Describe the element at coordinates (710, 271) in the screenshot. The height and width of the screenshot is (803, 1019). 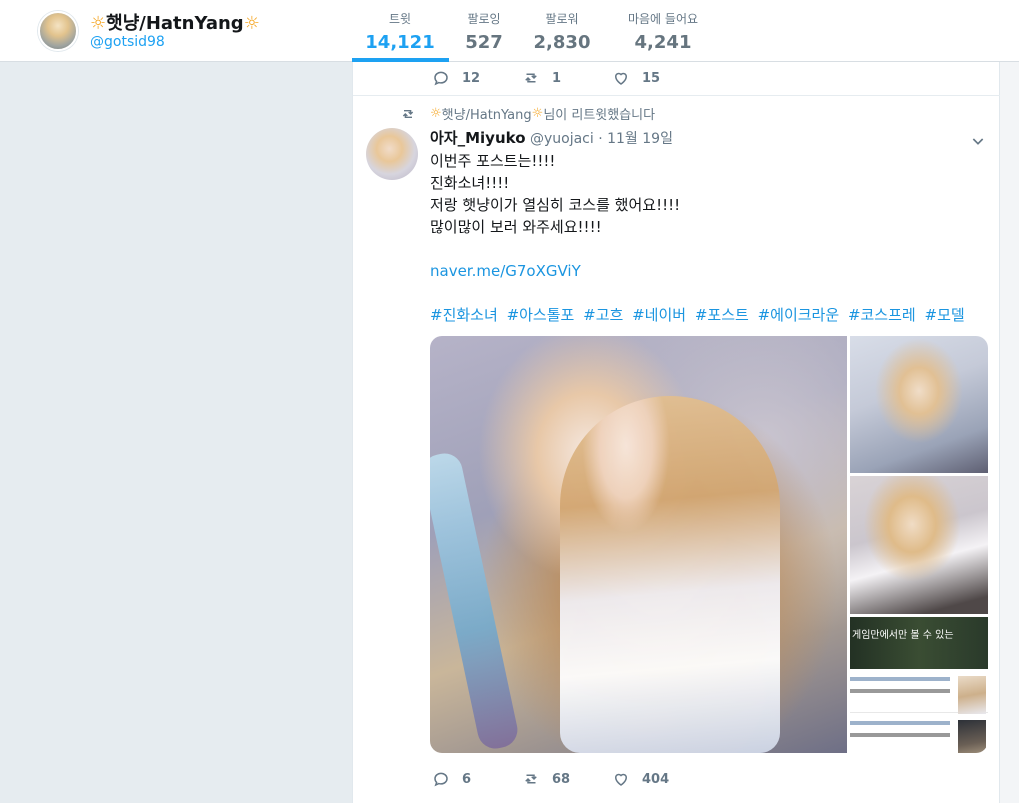
I see `tweet-link: naver.me/G7oXGViY` at that location.